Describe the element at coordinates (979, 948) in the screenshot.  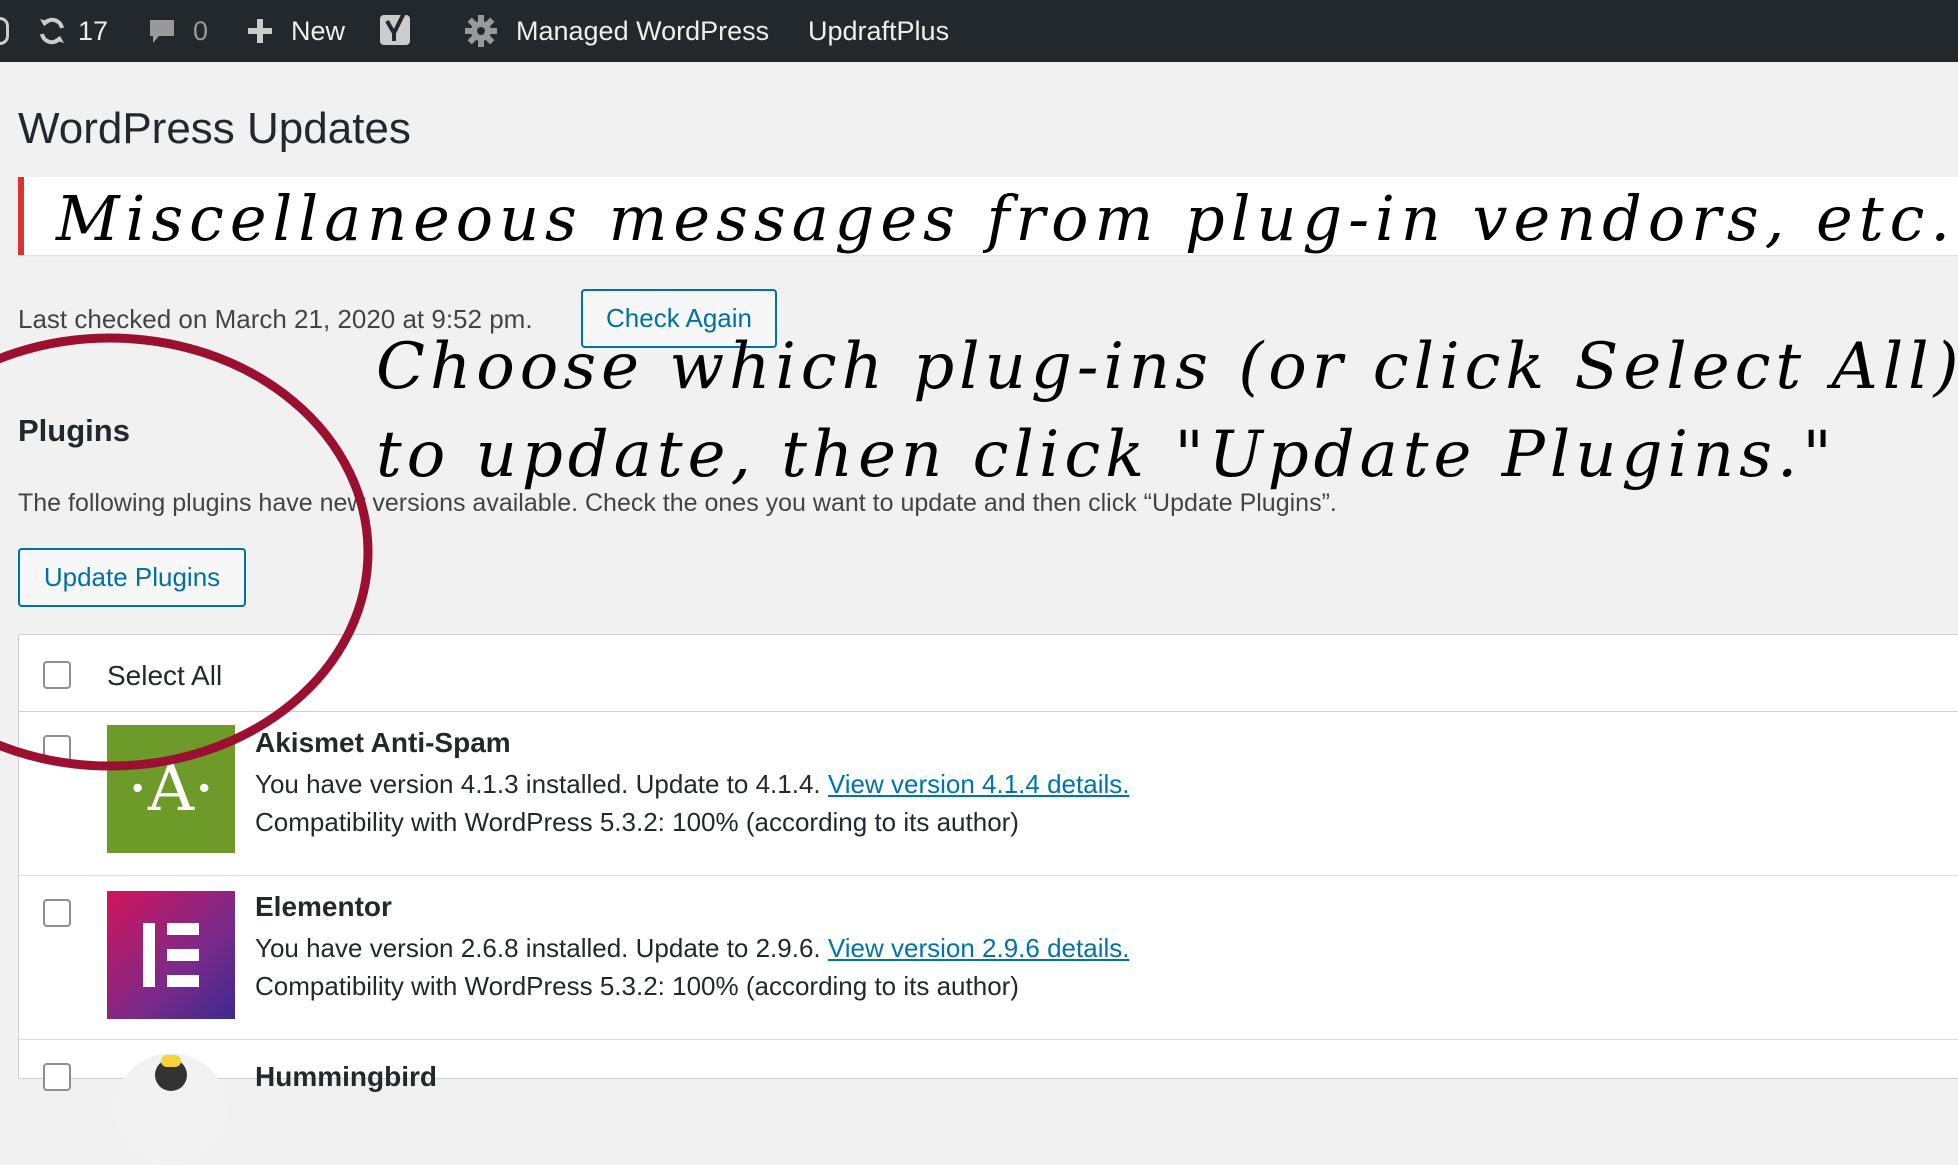
I see `plugin-details-link: View version 2.9.6 details.` at that location.